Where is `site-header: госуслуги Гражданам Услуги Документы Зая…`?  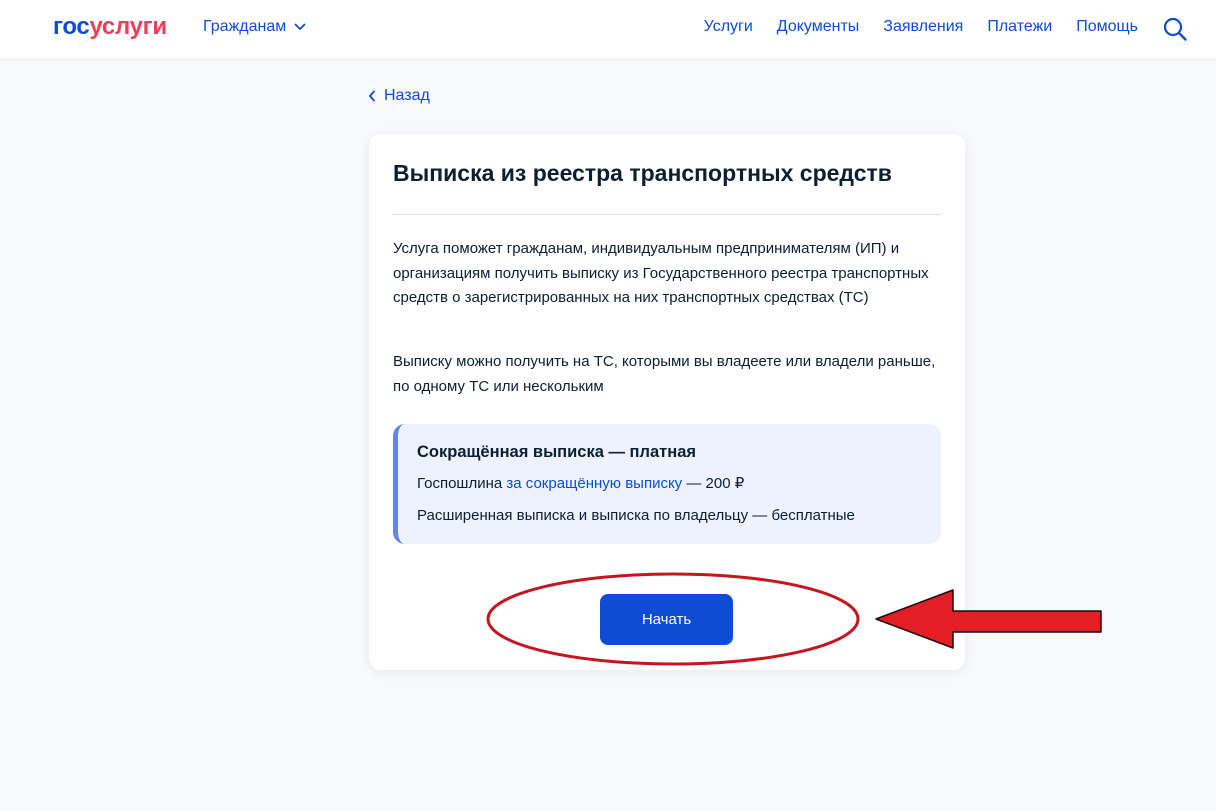
site-header: госуслуги Гражданам Услуги Документы Зая… is located at coordinates (608, 30).